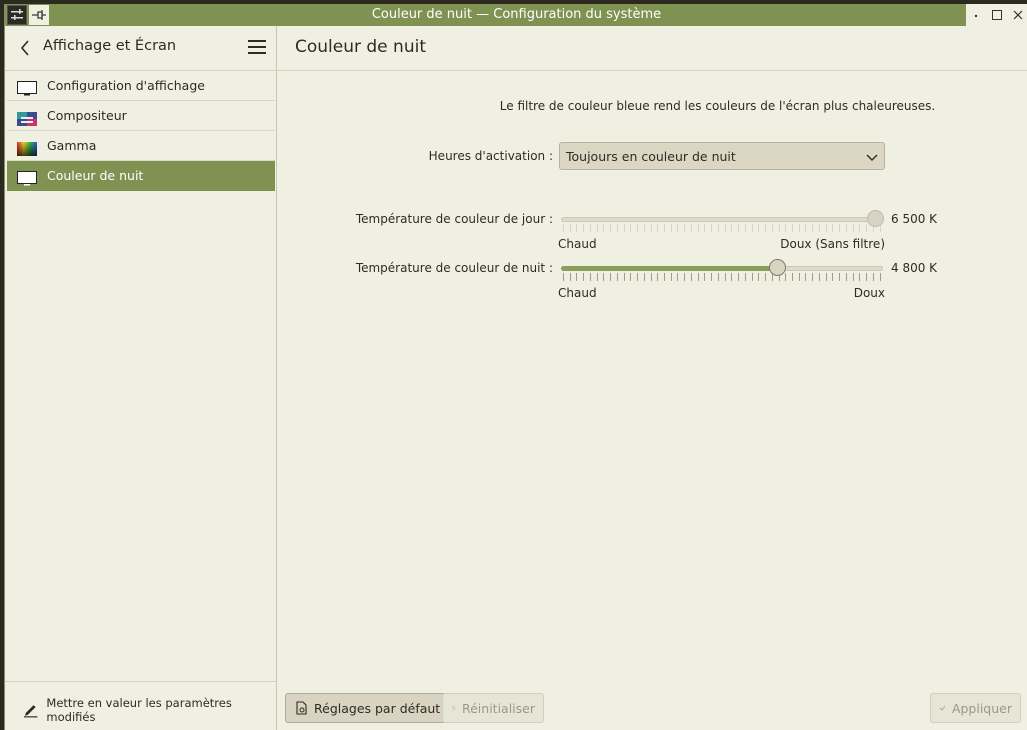  Describe the element at coordinates (722, 228) in the screenshot. I see `day-temp-ticks` at that location.